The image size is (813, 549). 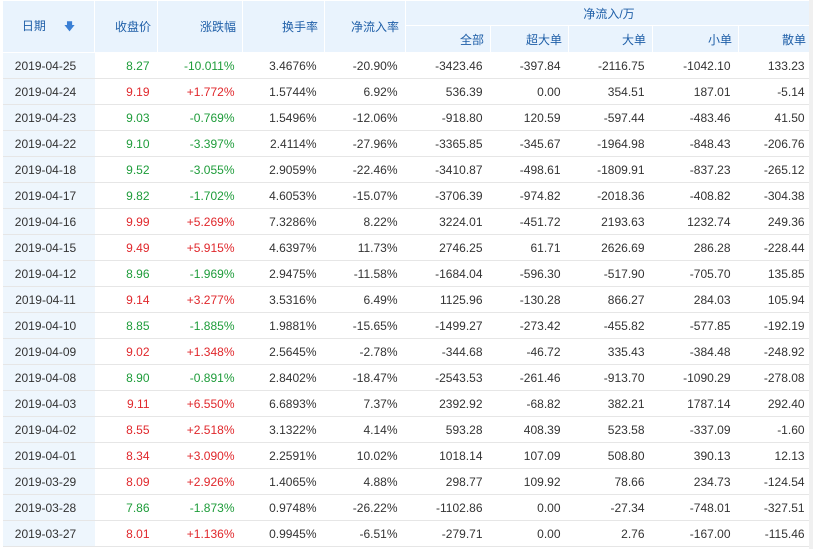 I want to click on cell-date: 2019-03-27, so click(x=48, y=533).